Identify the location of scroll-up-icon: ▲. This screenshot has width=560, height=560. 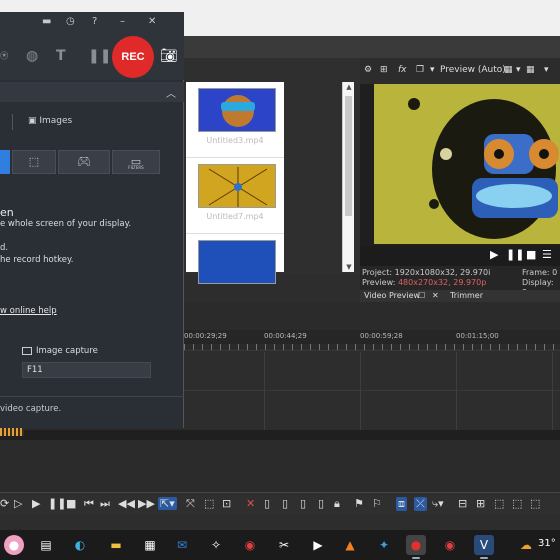
(349, 87).